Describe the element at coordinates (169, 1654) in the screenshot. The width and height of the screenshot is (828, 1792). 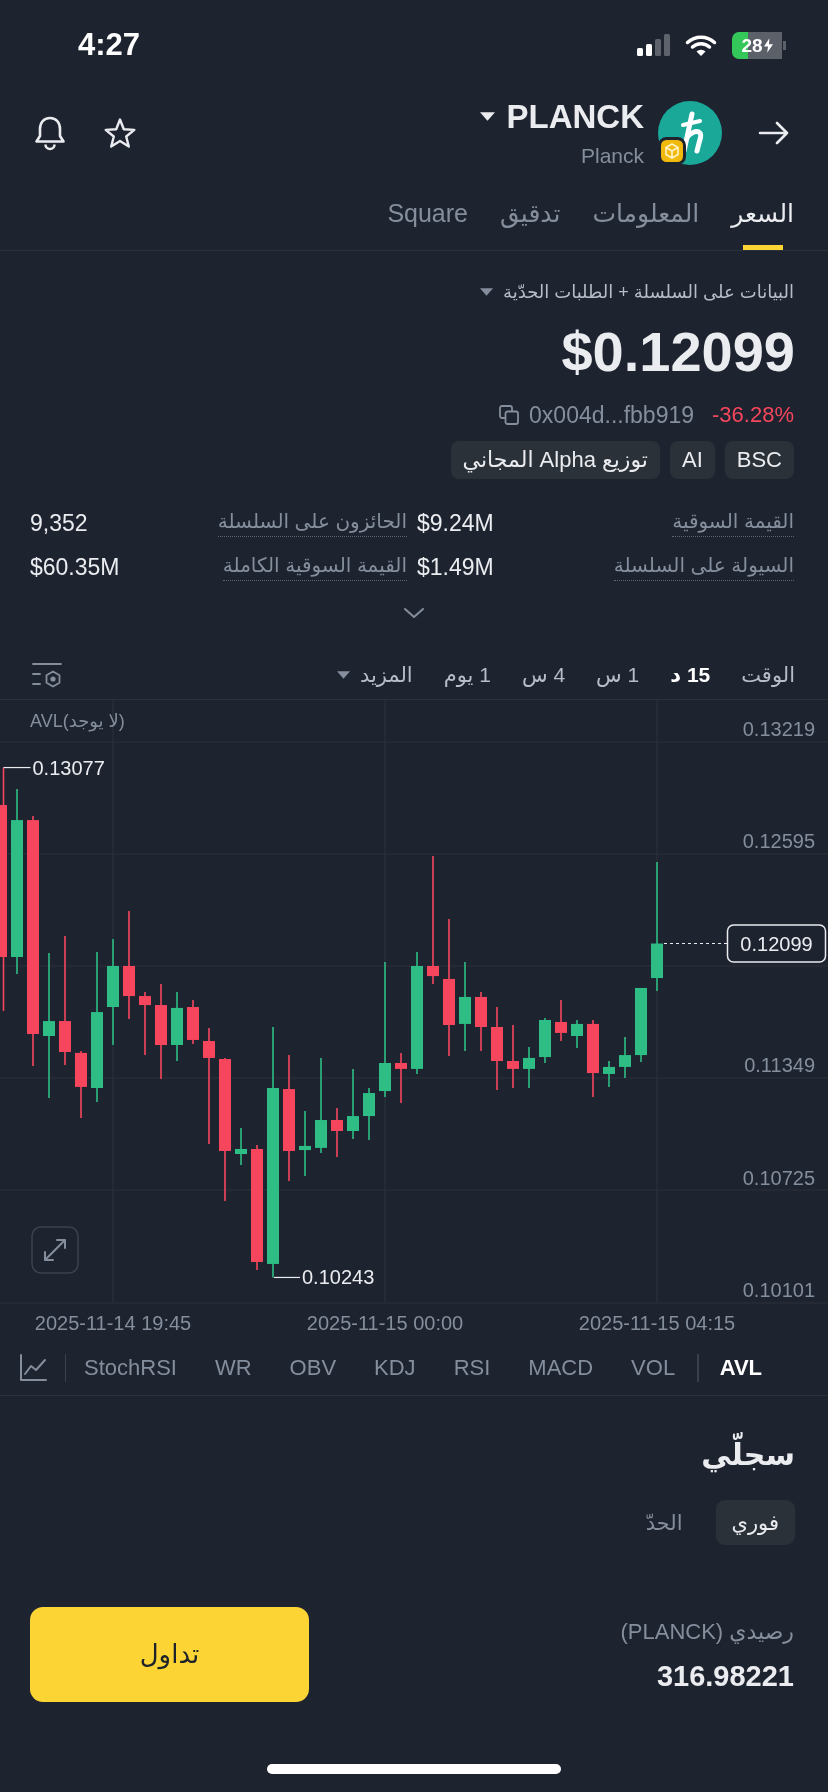
I see `trade-button: تداول` at that location.